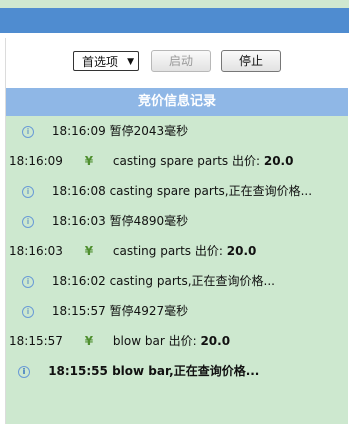  Describe the element at coordinates (130, 62) in the screenshot. I see `chevron-down-icon: ▼` at that location.